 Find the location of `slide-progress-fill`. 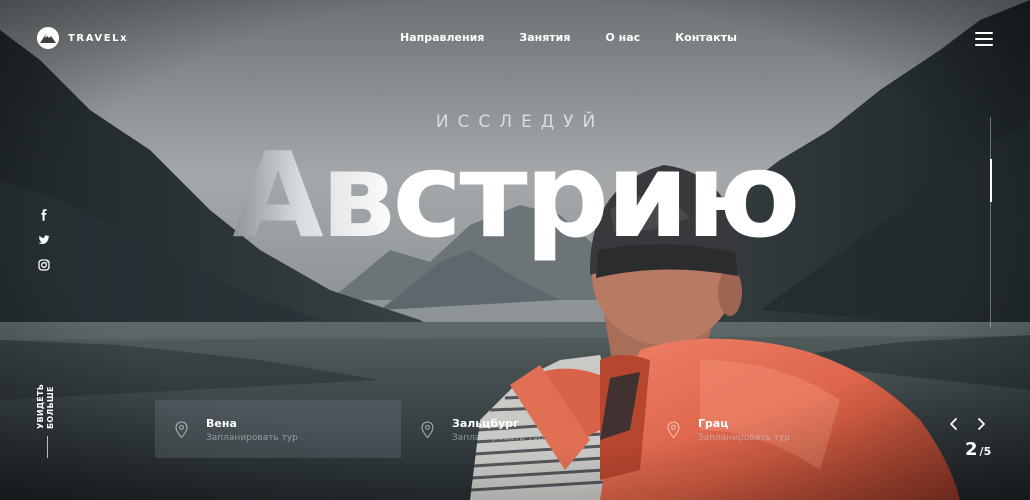

slide-progress-fill is located at coordinates (990, 180).